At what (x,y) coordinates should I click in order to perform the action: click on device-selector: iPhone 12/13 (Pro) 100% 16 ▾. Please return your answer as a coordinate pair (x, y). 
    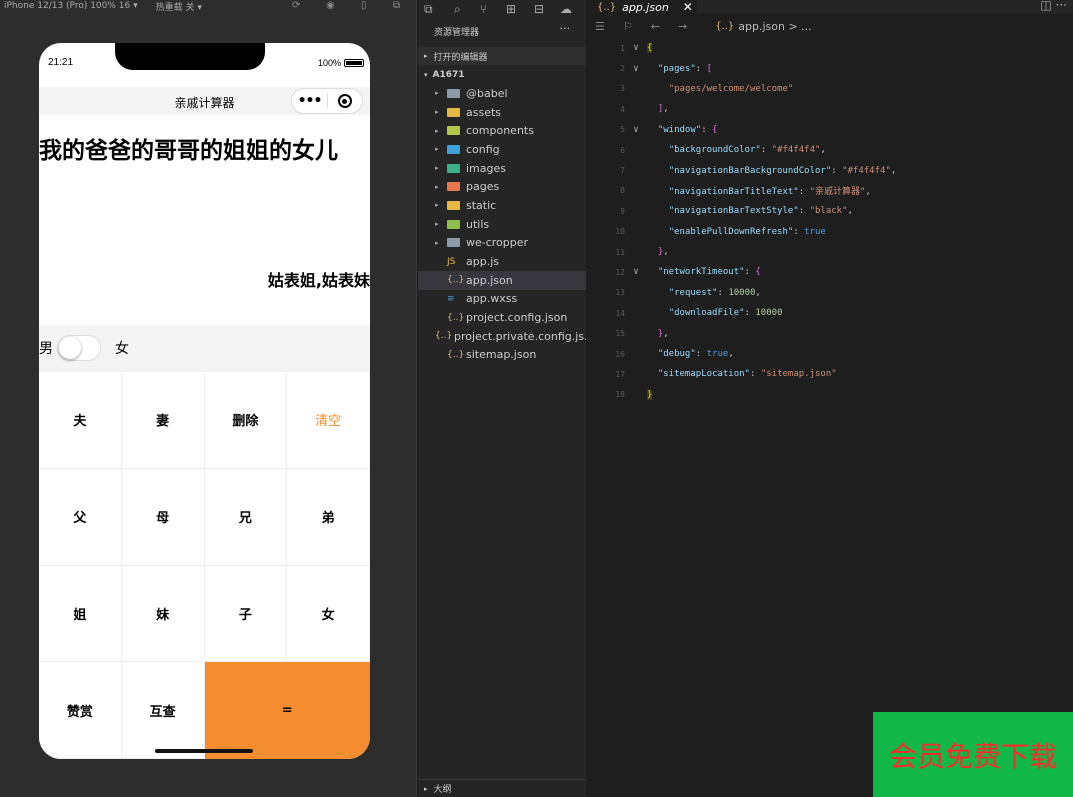
    Looking at the image, I should click on (71, 6).